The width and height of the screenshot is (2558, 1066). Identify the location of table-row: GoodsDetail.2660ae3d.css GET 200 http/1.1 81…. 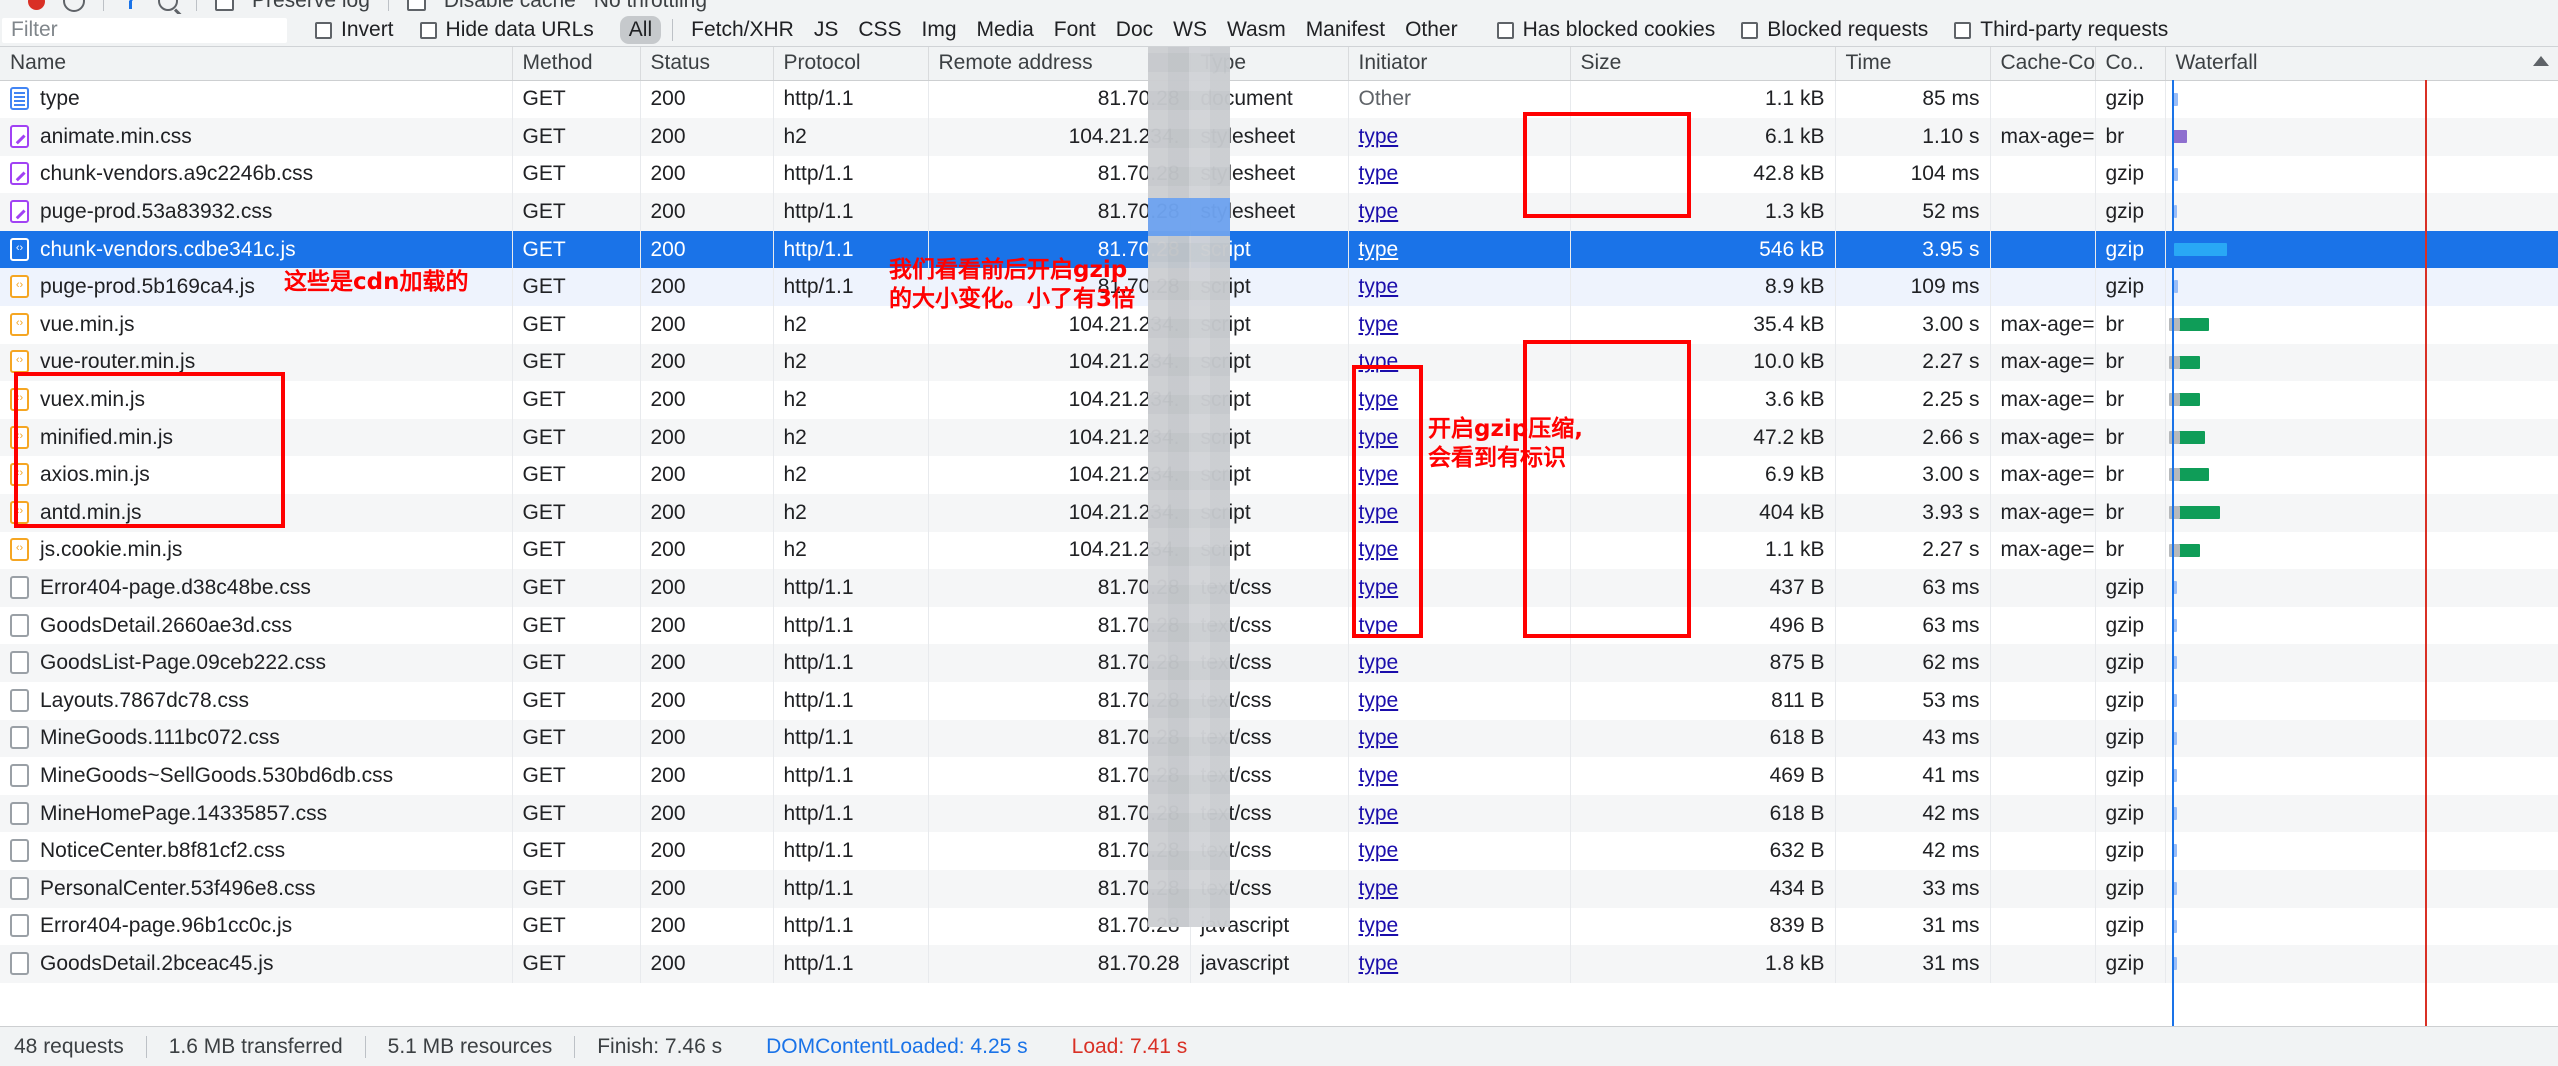
(1279, 625).